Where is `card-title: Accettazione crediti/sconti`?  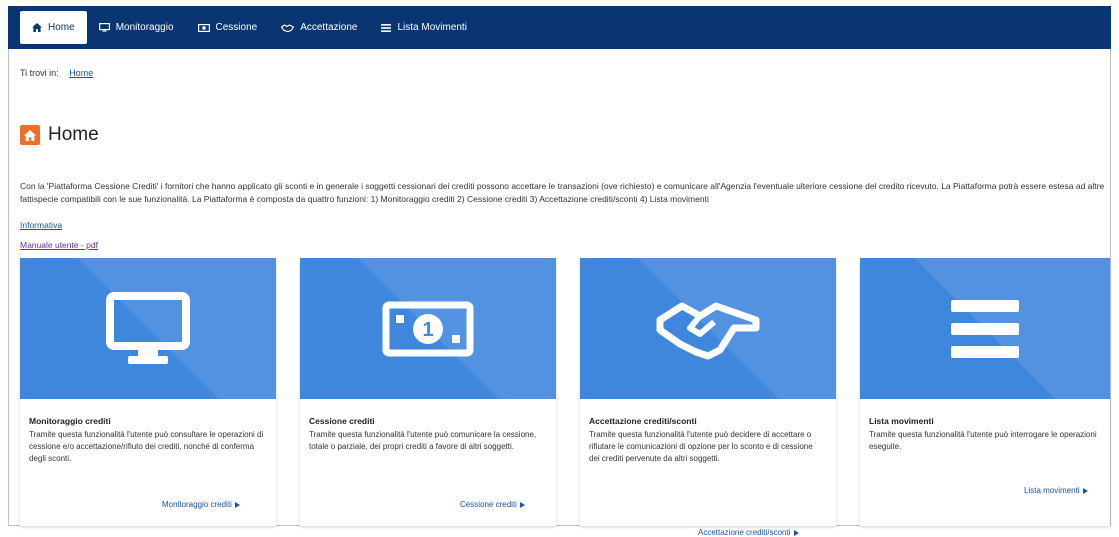 card-title: Accettazione crediti/sconti is located at coordinates (643, 421).